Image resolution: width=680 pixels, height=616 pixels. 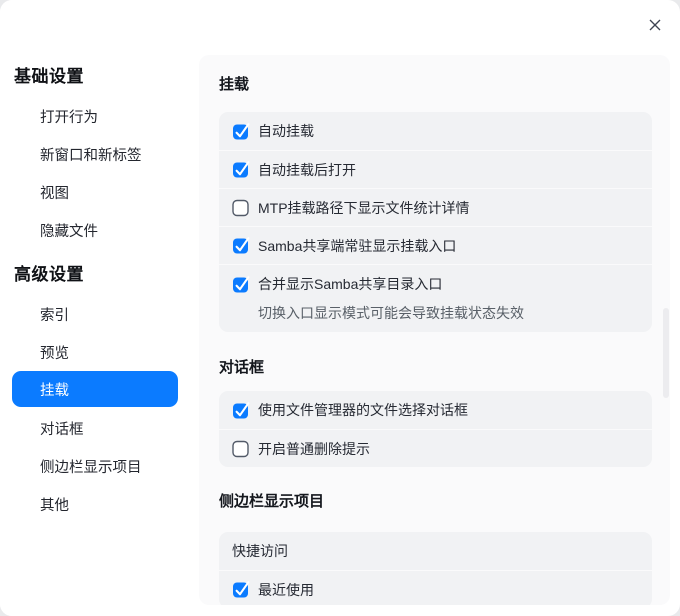 I want to click on close-button, so click(x=655, y=25).